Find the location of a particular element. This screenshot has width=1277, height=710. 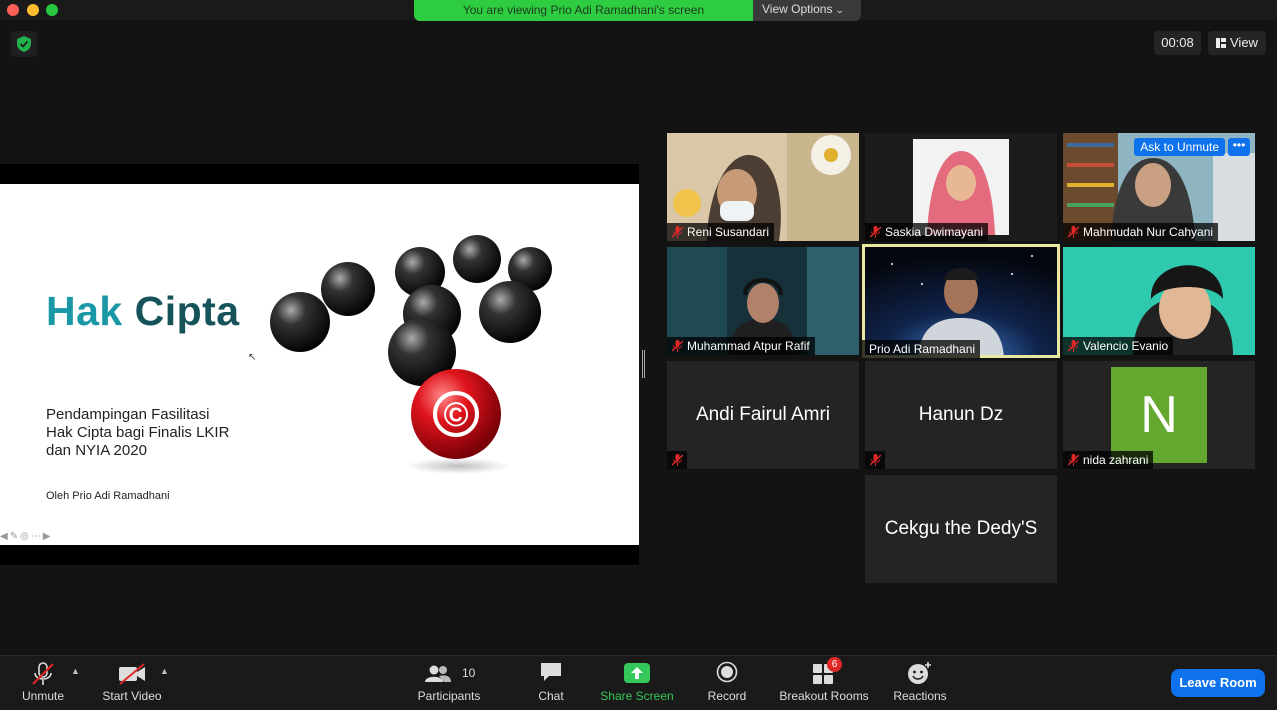

ask-to-unmute-button: Ask to Unmute is located at coordinates (1179, 147).